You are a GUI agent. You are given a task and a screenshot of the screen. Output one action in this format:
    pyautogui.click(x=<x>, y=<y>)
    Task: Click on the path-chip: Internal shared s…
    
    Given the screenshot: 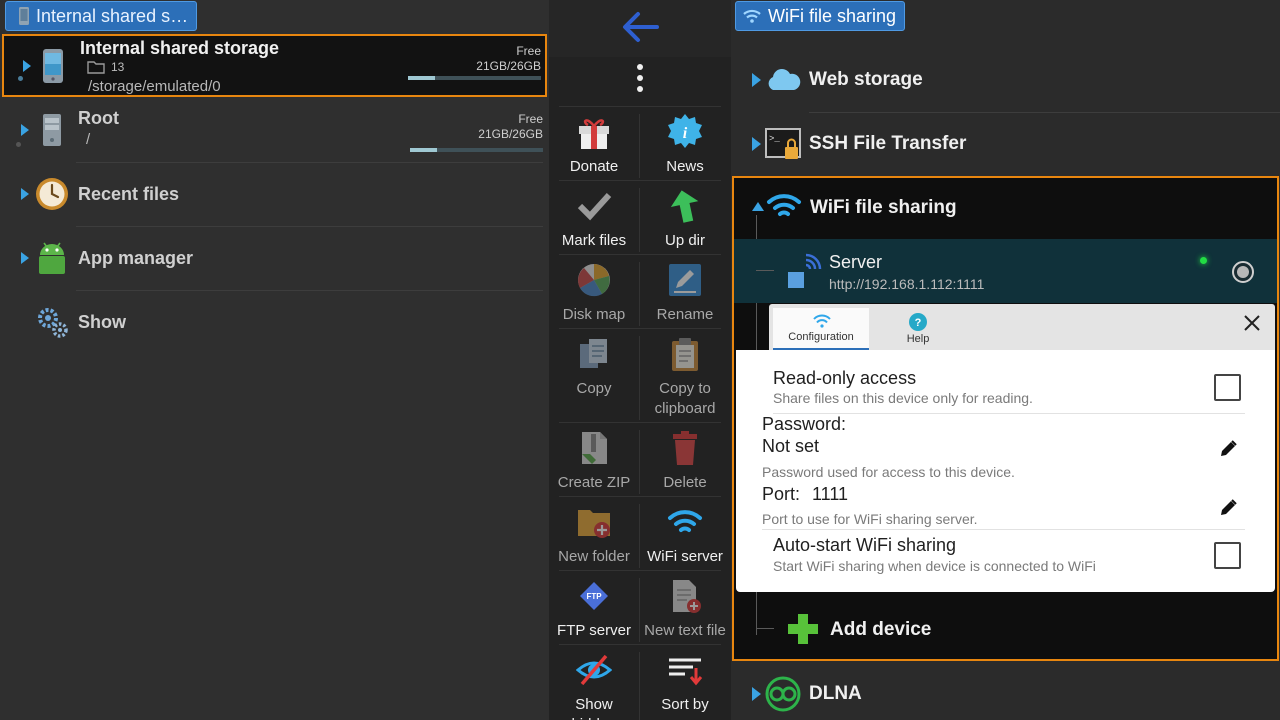 What is the action you would take?
    pyautogui.click(x=101, y=16)
    